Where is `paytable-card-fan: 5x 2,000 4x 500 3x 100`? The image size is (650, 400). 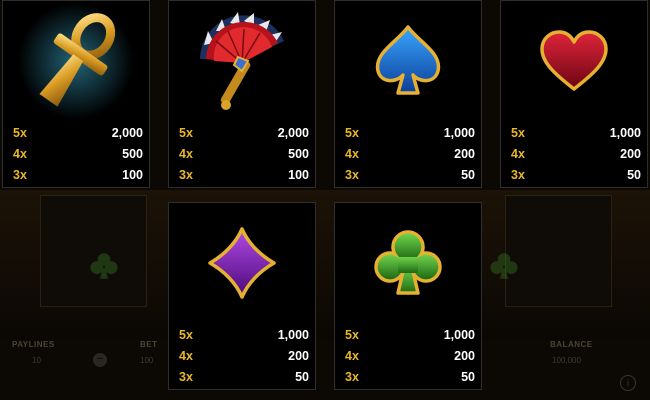 paytable-card-fan: 5x 2,000 4x 500 3x 100 is located at coordinates (242, 94).